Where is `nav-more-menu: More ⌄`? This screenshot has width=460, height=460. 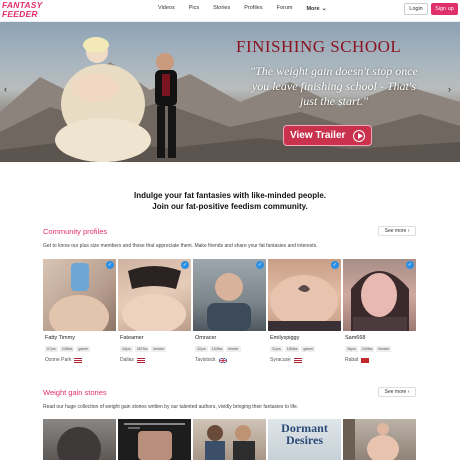 nav-more-menu: More ⌄ is located at coordinates (316, 8).